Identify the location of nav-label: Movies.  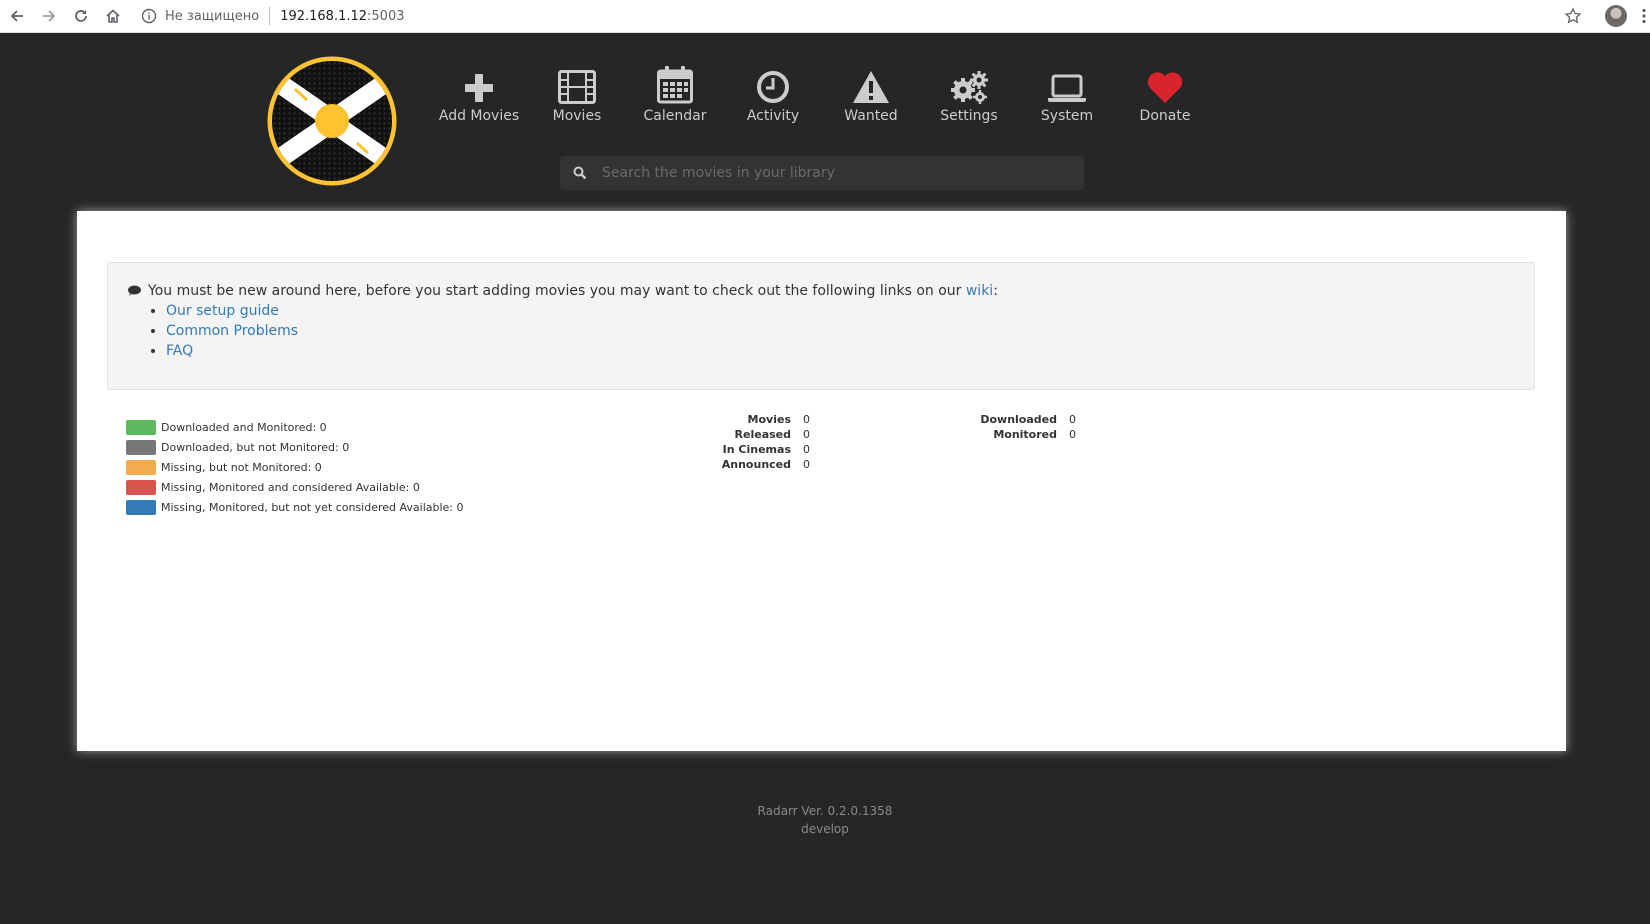
(577, 116).